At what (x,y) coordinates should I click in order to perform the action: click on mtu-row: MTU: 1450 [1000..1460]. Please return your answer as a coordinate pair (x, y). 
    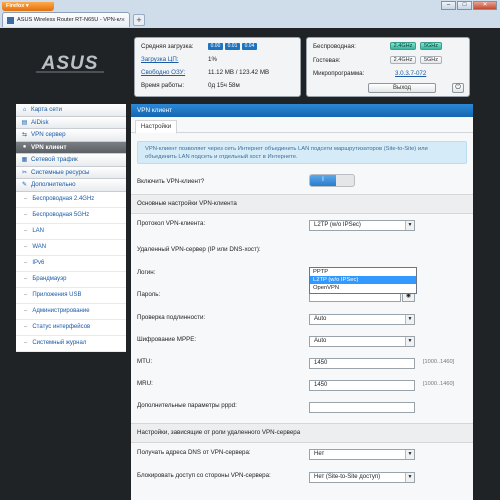
    Looking at the image, I should click on (302, 363).